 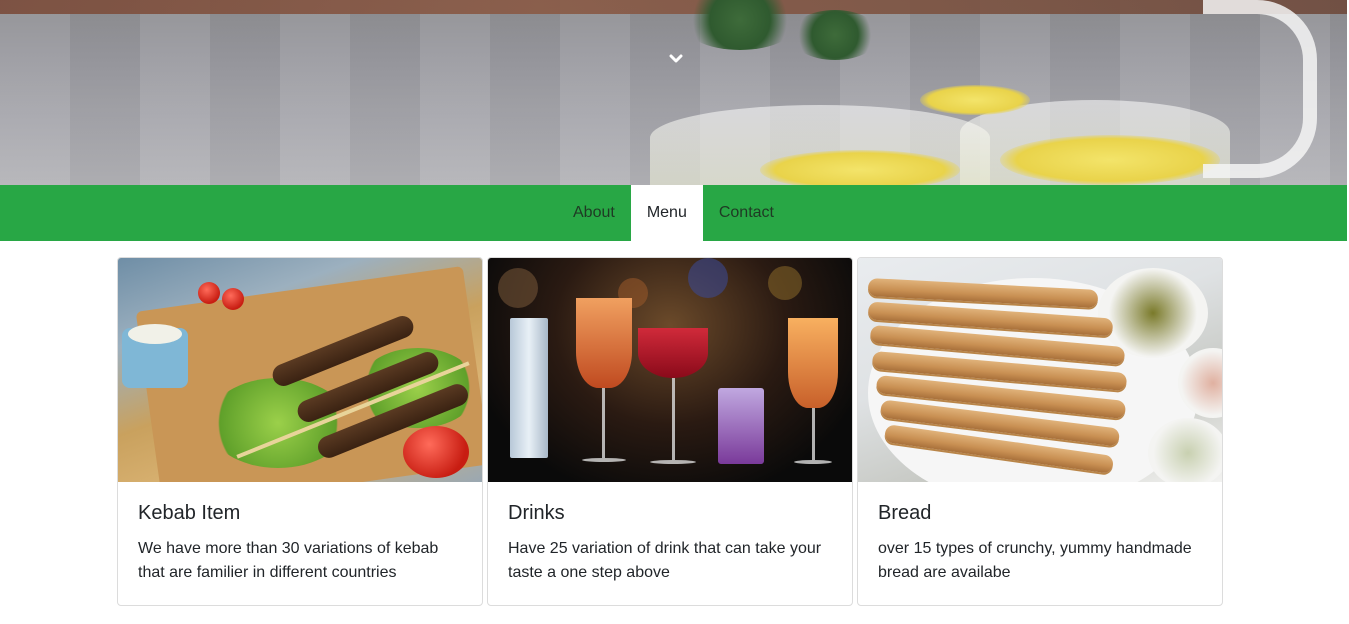 What do you see at coordinates (155, 356) in the screenshot?
I see `dip-bowl` at bounding box center [155, 356].